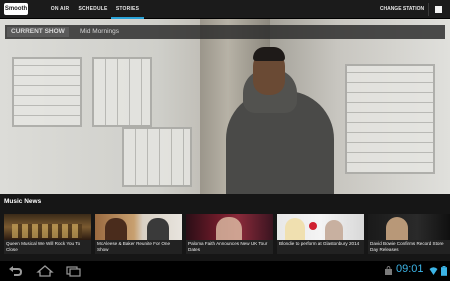 Image resolution: width=450 pixels, height=281 pixels. I want to click on stop-icon, so click(438, 9).